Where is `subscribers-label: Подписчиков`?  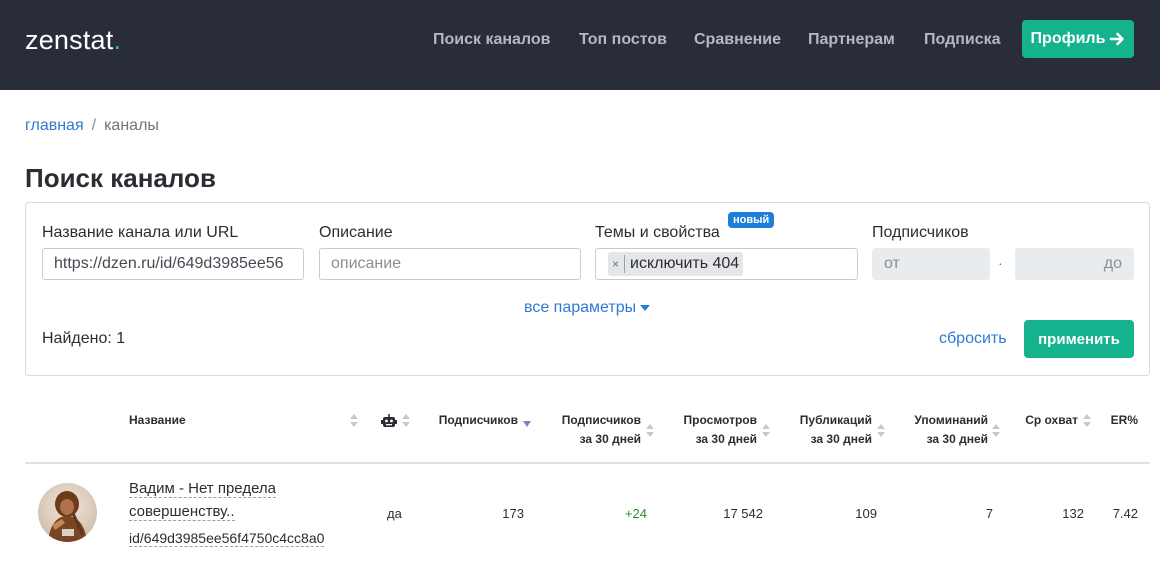
subscribers-label: Подписчиков is located at coordinates (920, 232).